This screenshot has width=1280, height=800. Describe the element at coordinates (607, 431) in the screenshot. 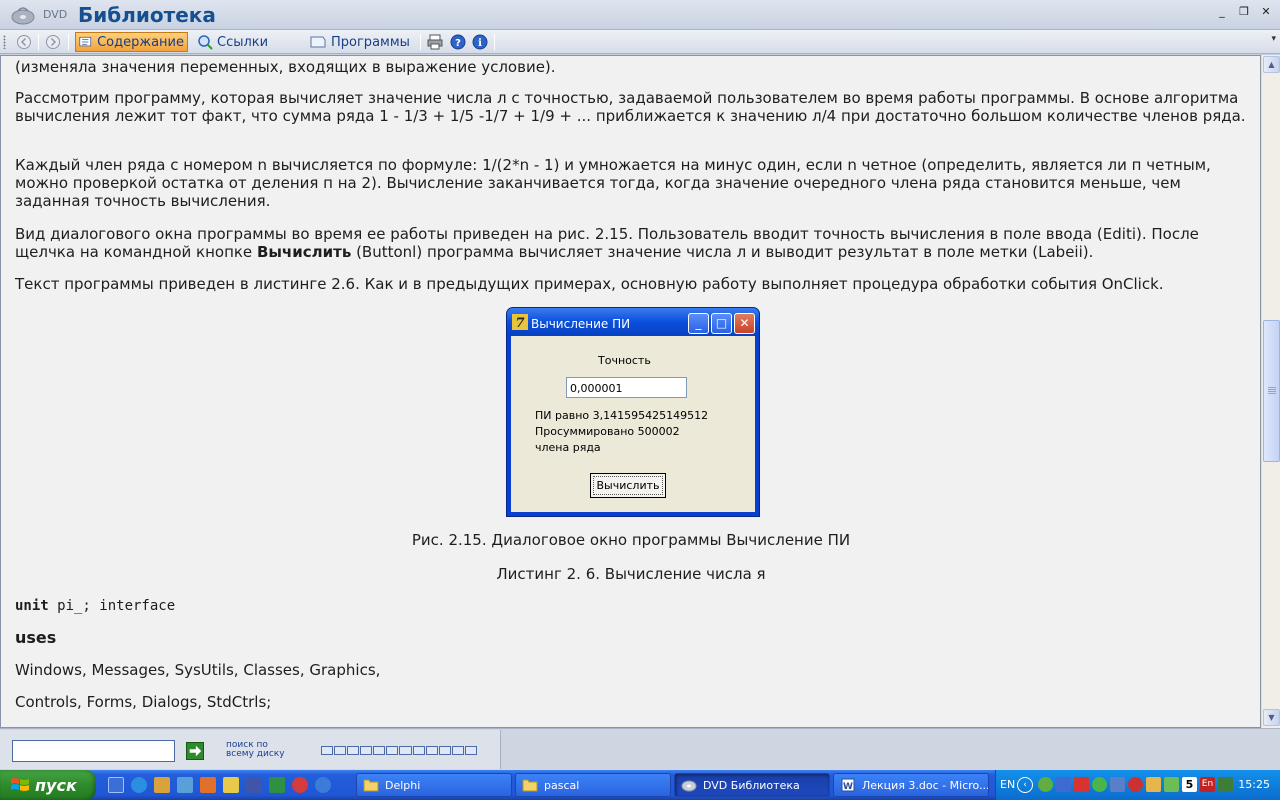

I see `result-terms-count: Просуммировано 500002` at that location.